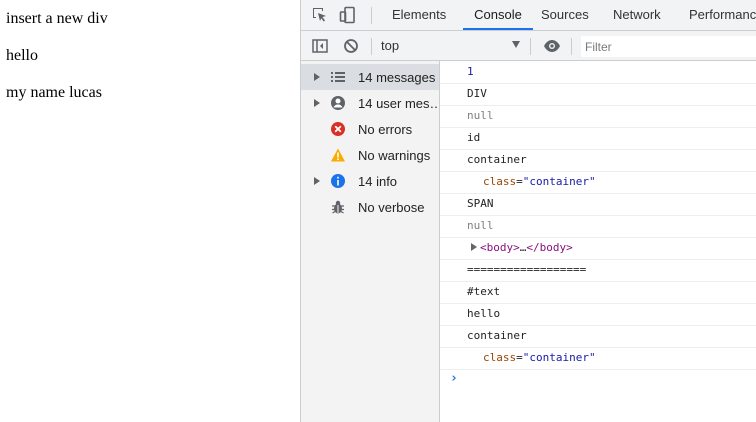 Image resolution: width=756 pixels, height=422 pixels. What do you see at coordinates (22, 55) in the screenshot?
I see `page-text-line: hello` at bounding box center [22, 55].